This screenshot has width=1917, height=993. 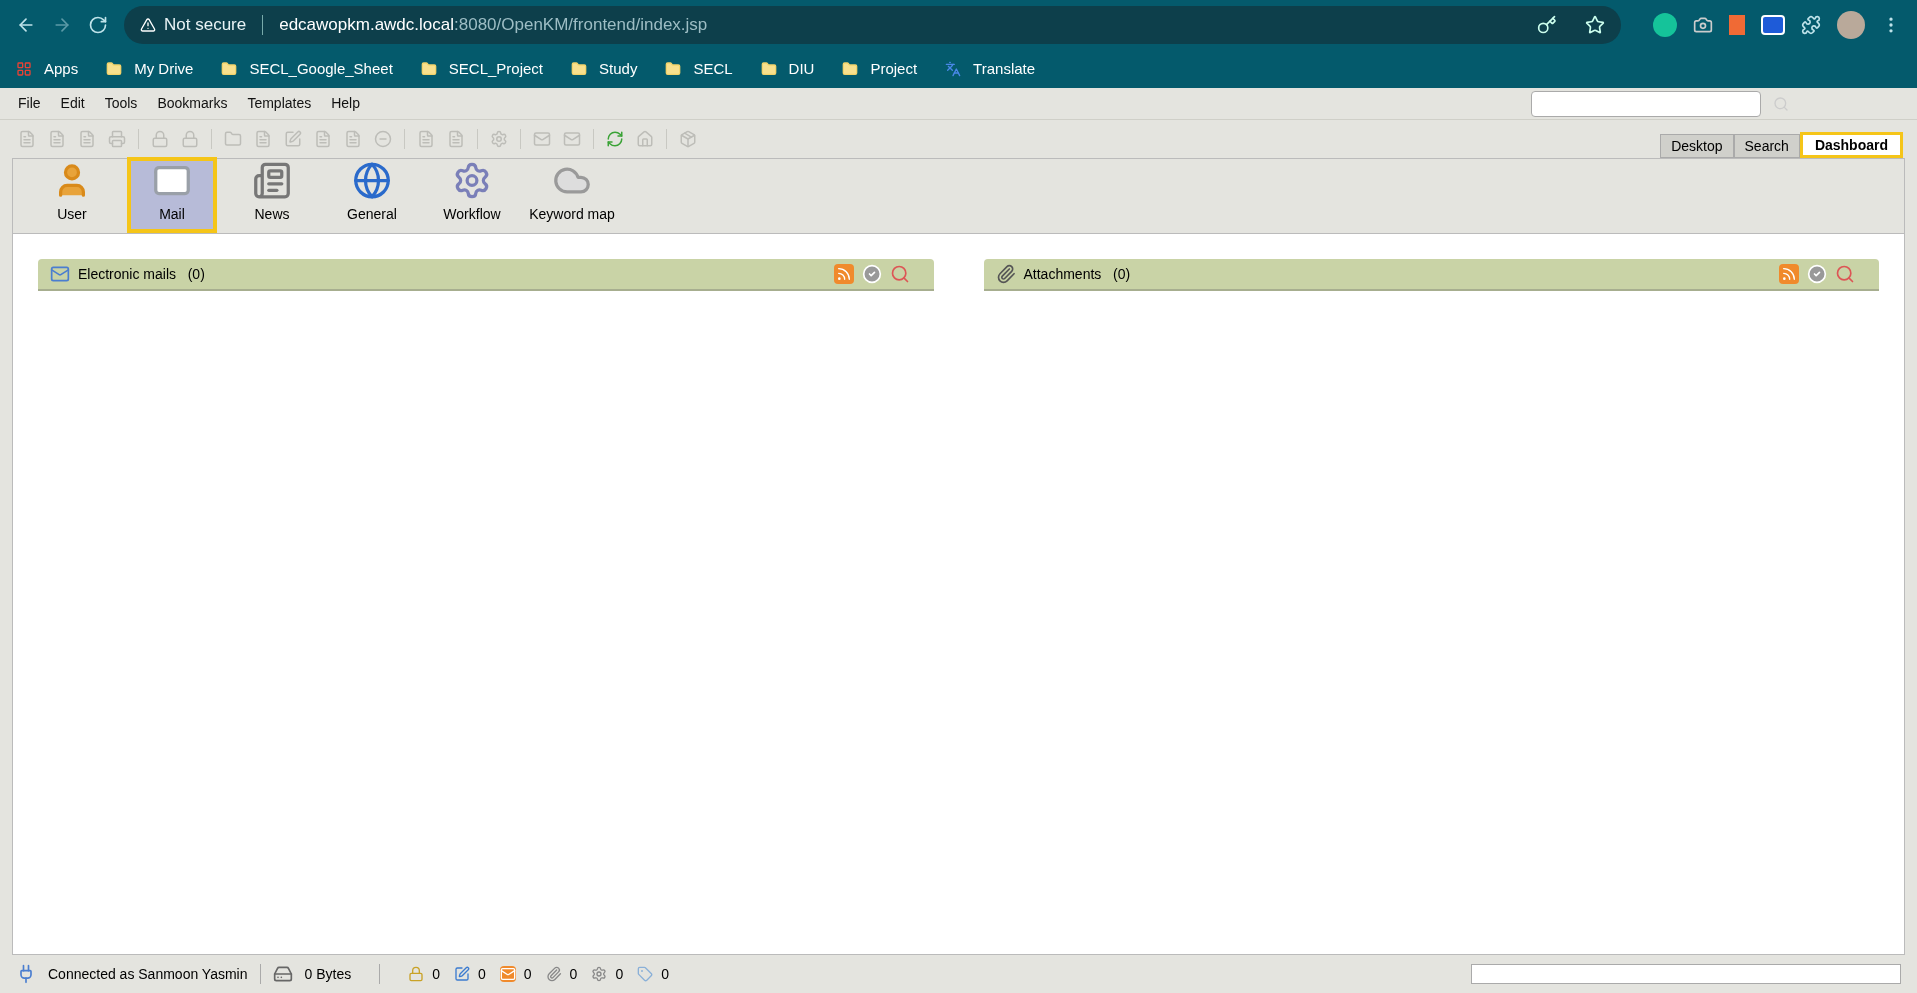 What do you see at coordinates (345, 103) in the screenshot?
I see `menu-item: Help` at bounding box center [345, 103].